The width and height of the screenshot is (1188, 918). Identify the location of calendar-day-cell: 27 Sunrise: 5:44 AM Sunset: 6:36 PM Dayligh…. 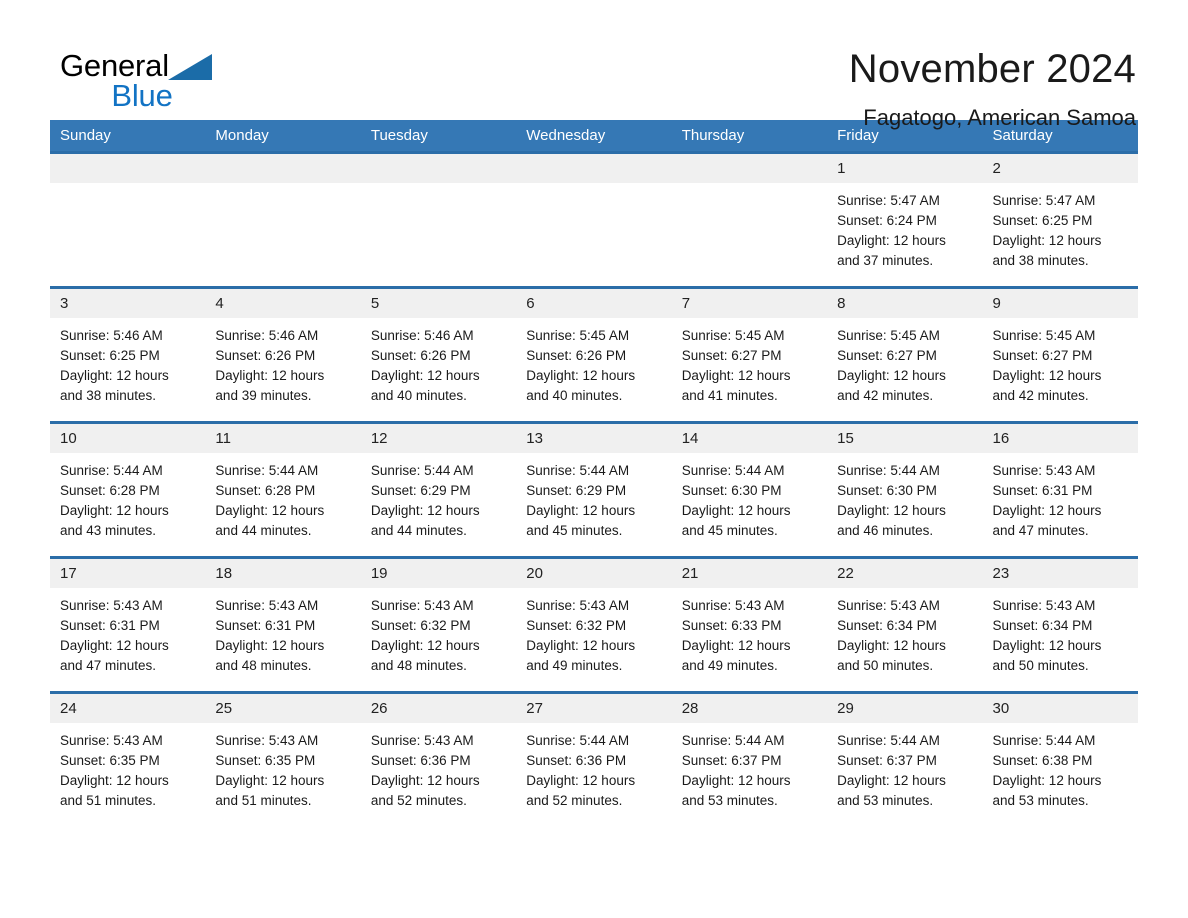
(594, 758).